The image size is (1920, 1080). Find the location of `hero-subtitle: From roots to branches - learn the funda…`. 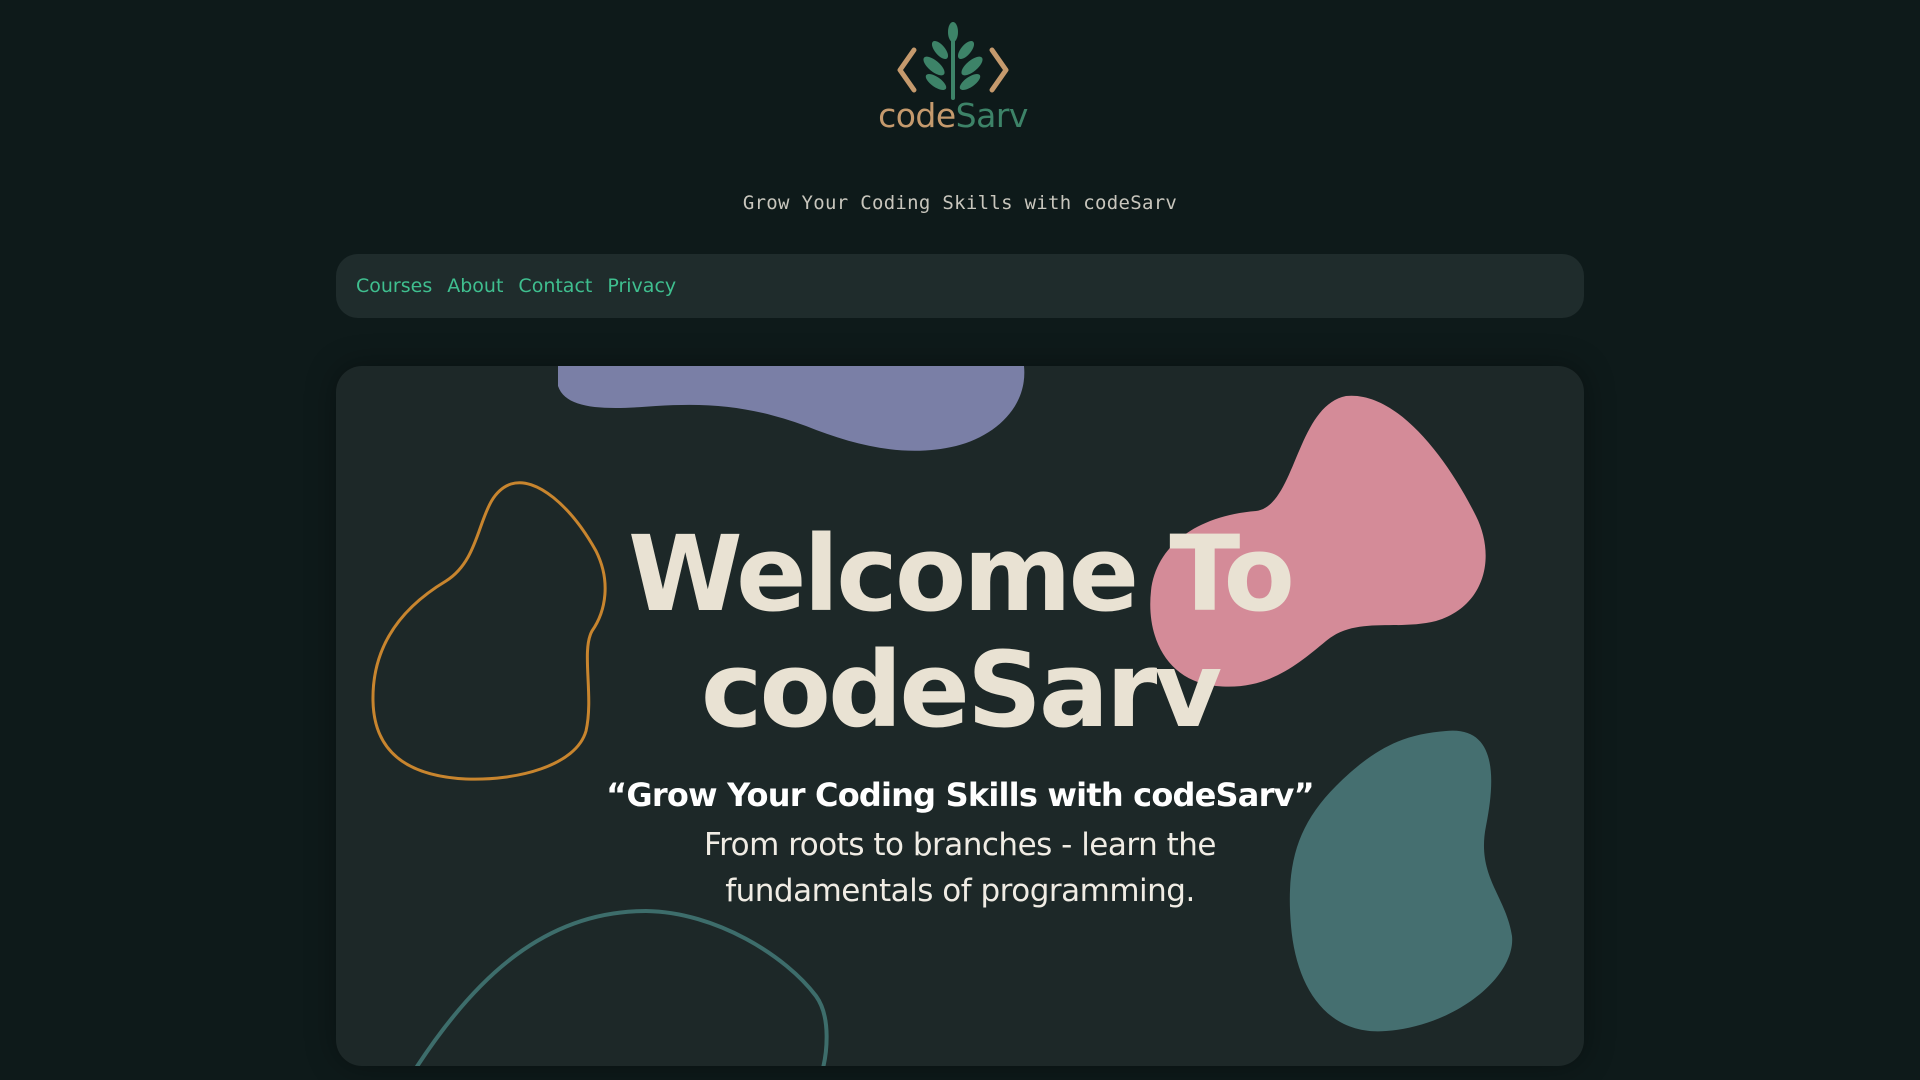

hero-subtitle: From roots to branches - learn the funda… is located at coordinates (960, 868).